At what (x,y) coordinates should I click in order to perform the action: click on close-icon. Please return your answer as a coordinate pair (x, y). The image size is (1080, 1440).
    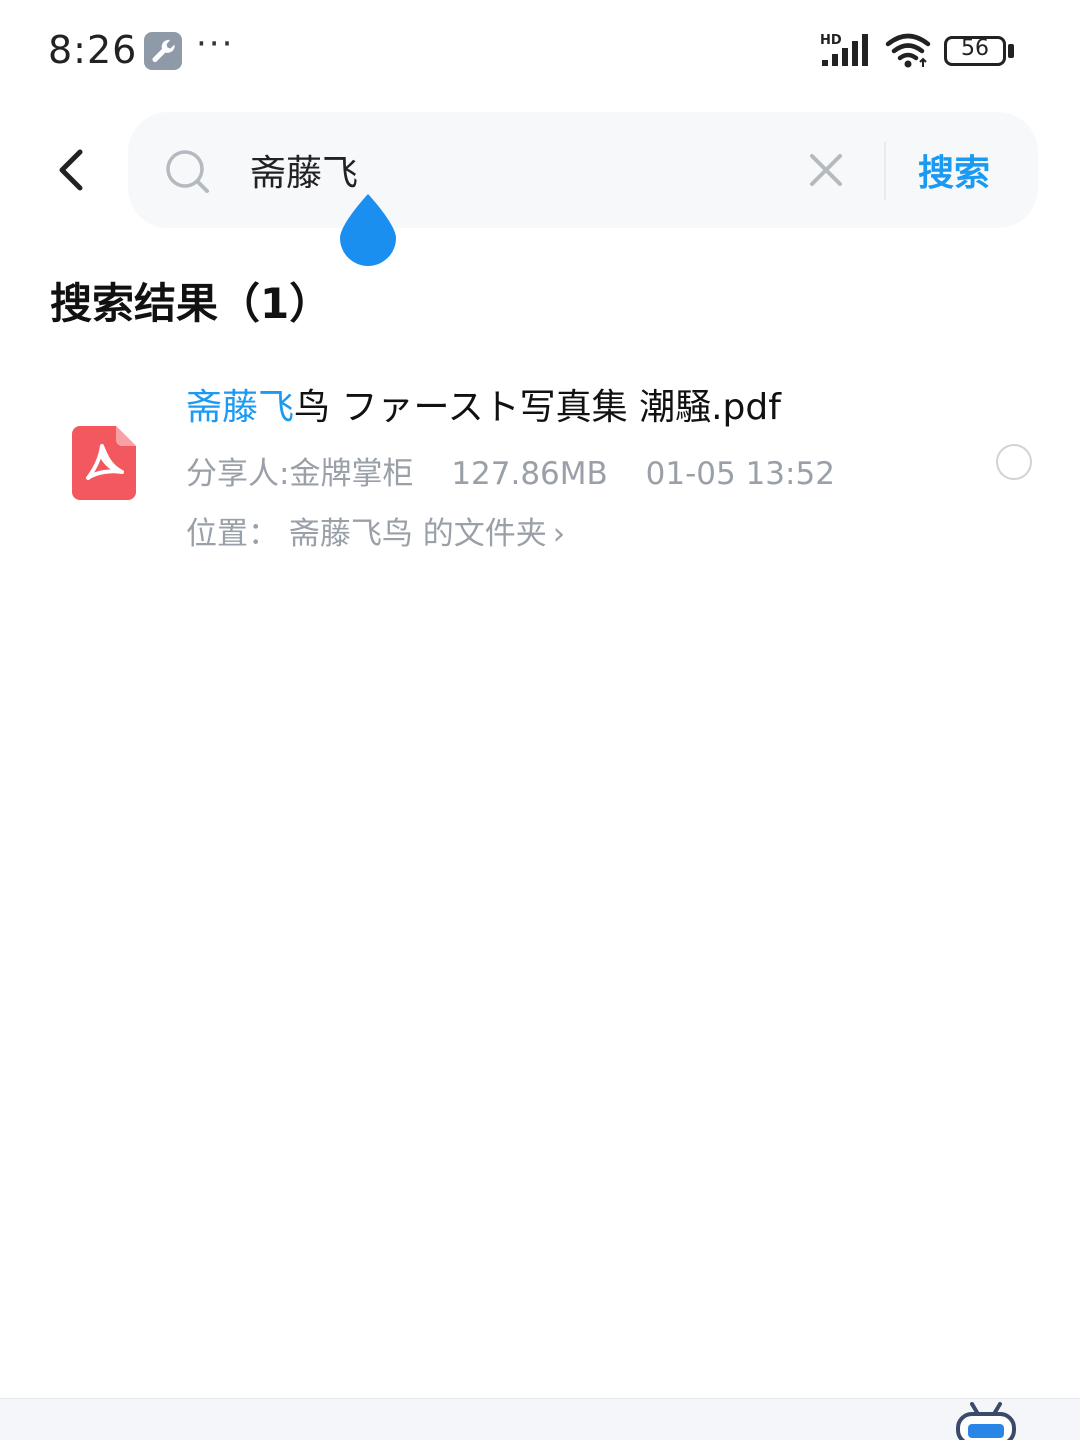
    Looking at the image, I should click on (826, 170).